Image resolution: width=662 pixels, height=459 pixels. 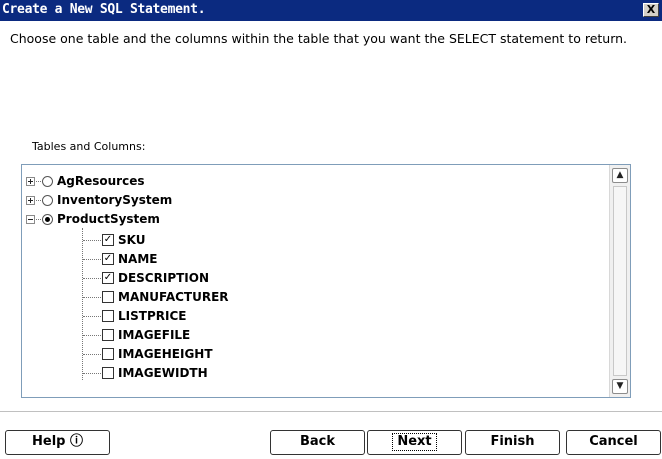 I want to click on collapse-productsystem-icon, so click(x=30, y=219).